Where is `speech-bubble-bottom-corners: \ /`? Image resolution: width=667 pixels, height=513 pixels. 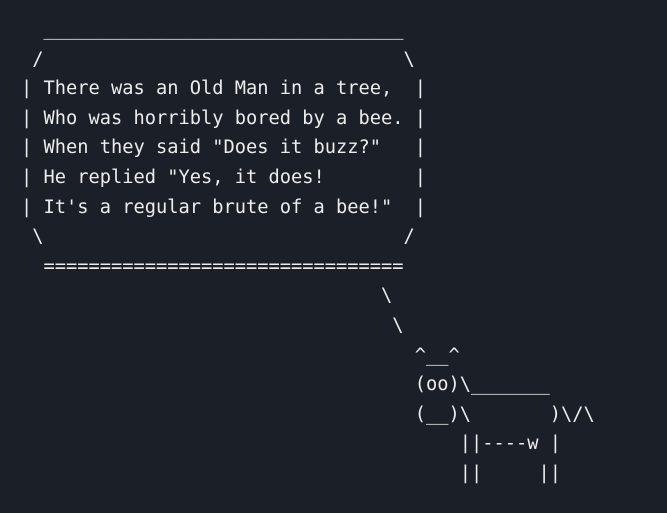 speech-bubble-bottom-corners: \ / is located at coordinates (218, 237).